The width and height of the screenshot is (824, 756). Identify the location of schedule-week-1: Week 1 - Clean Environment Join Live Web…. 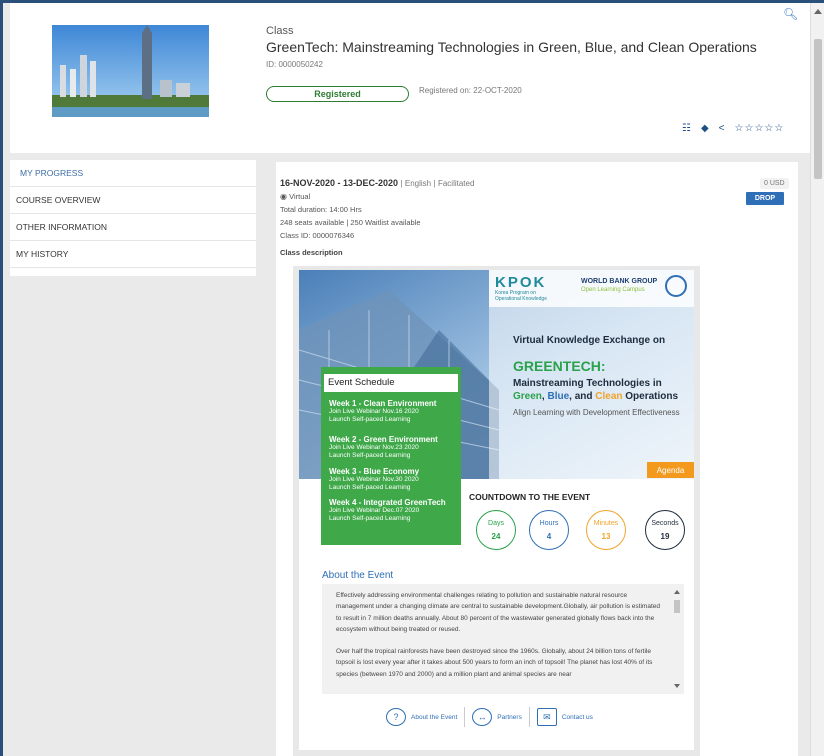
(383, 411).